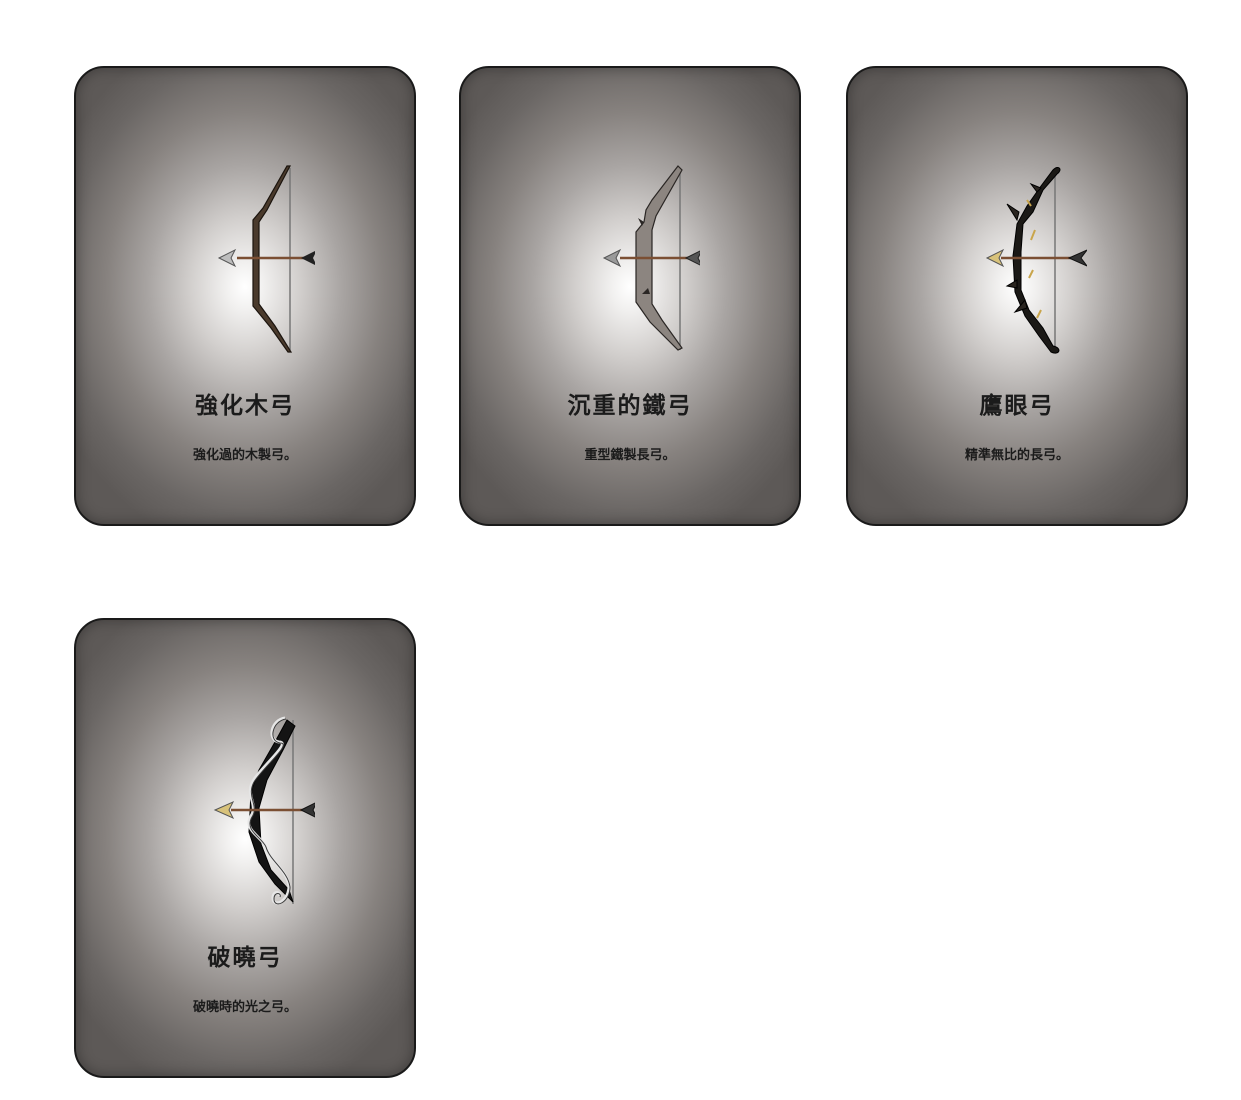  I want to click on item-name: 鷹眼弓, so click(1017, 405).